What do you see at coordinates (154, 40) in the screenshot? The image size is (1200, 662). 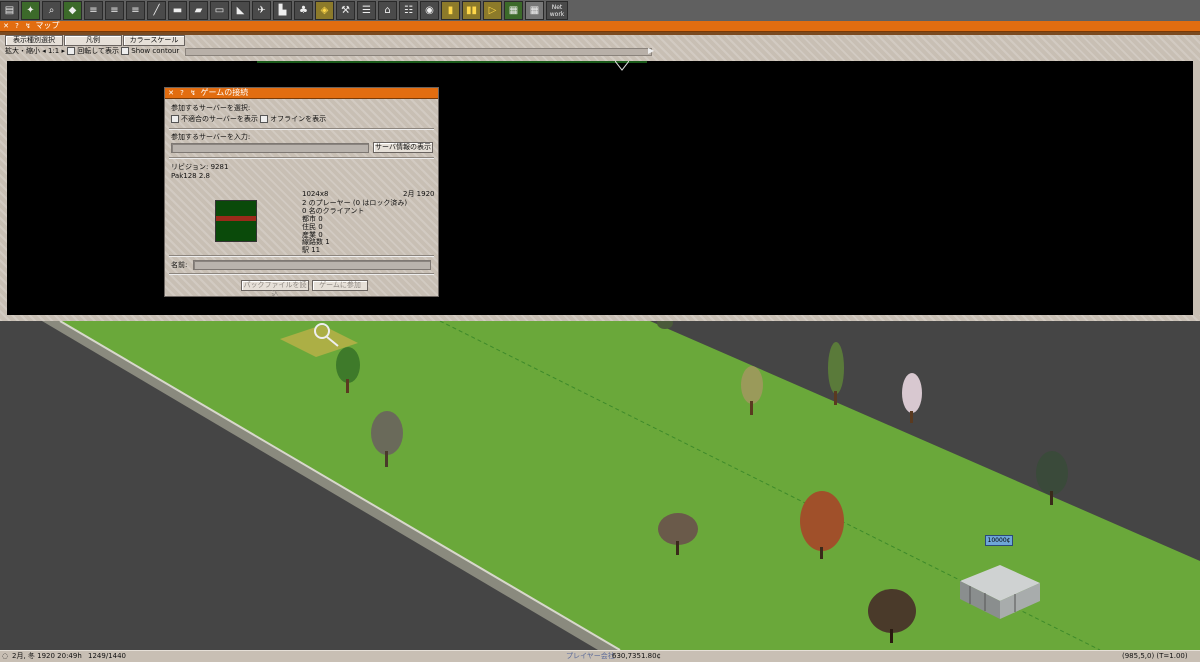 I see `color-scale-button: カラースケール` at bounding box center [154, 40].